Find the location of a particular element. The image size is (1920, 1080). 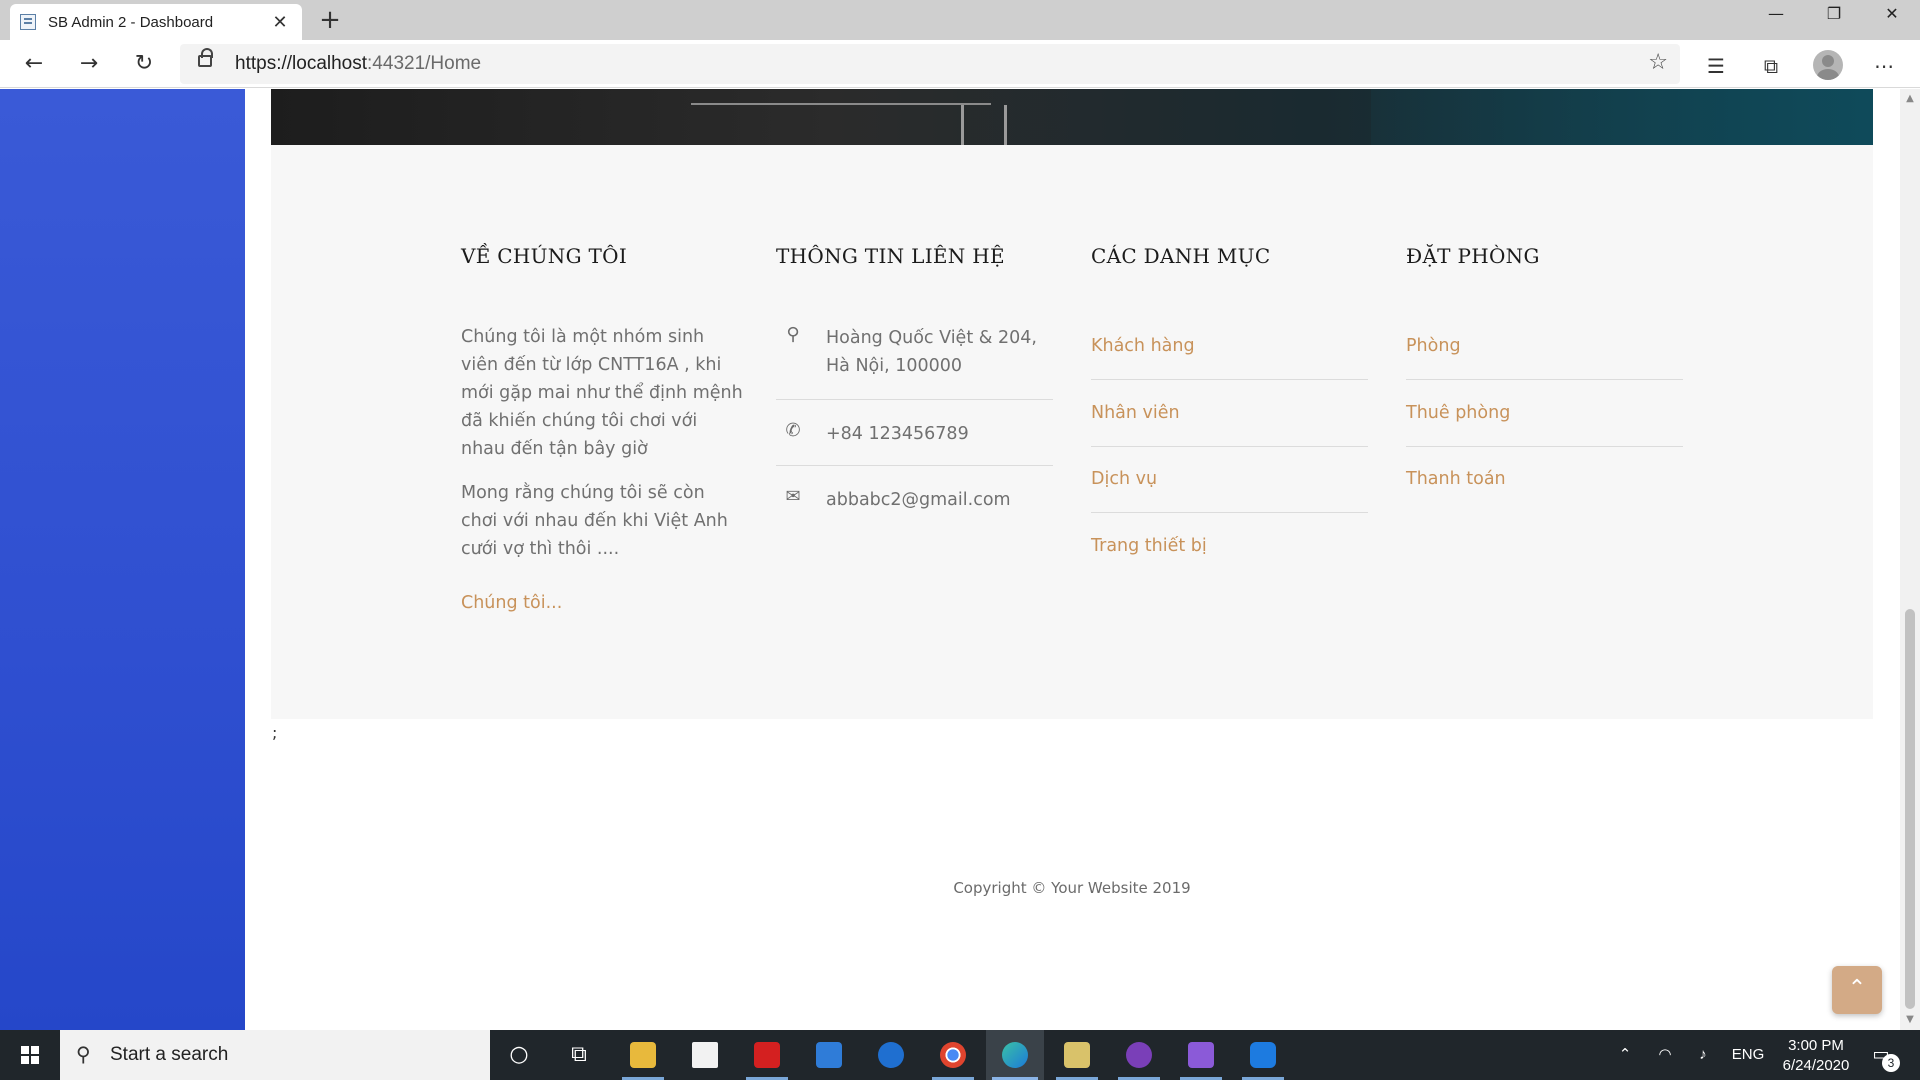

map-marker-icon: ⚲ is located at coordinates (793, 334).